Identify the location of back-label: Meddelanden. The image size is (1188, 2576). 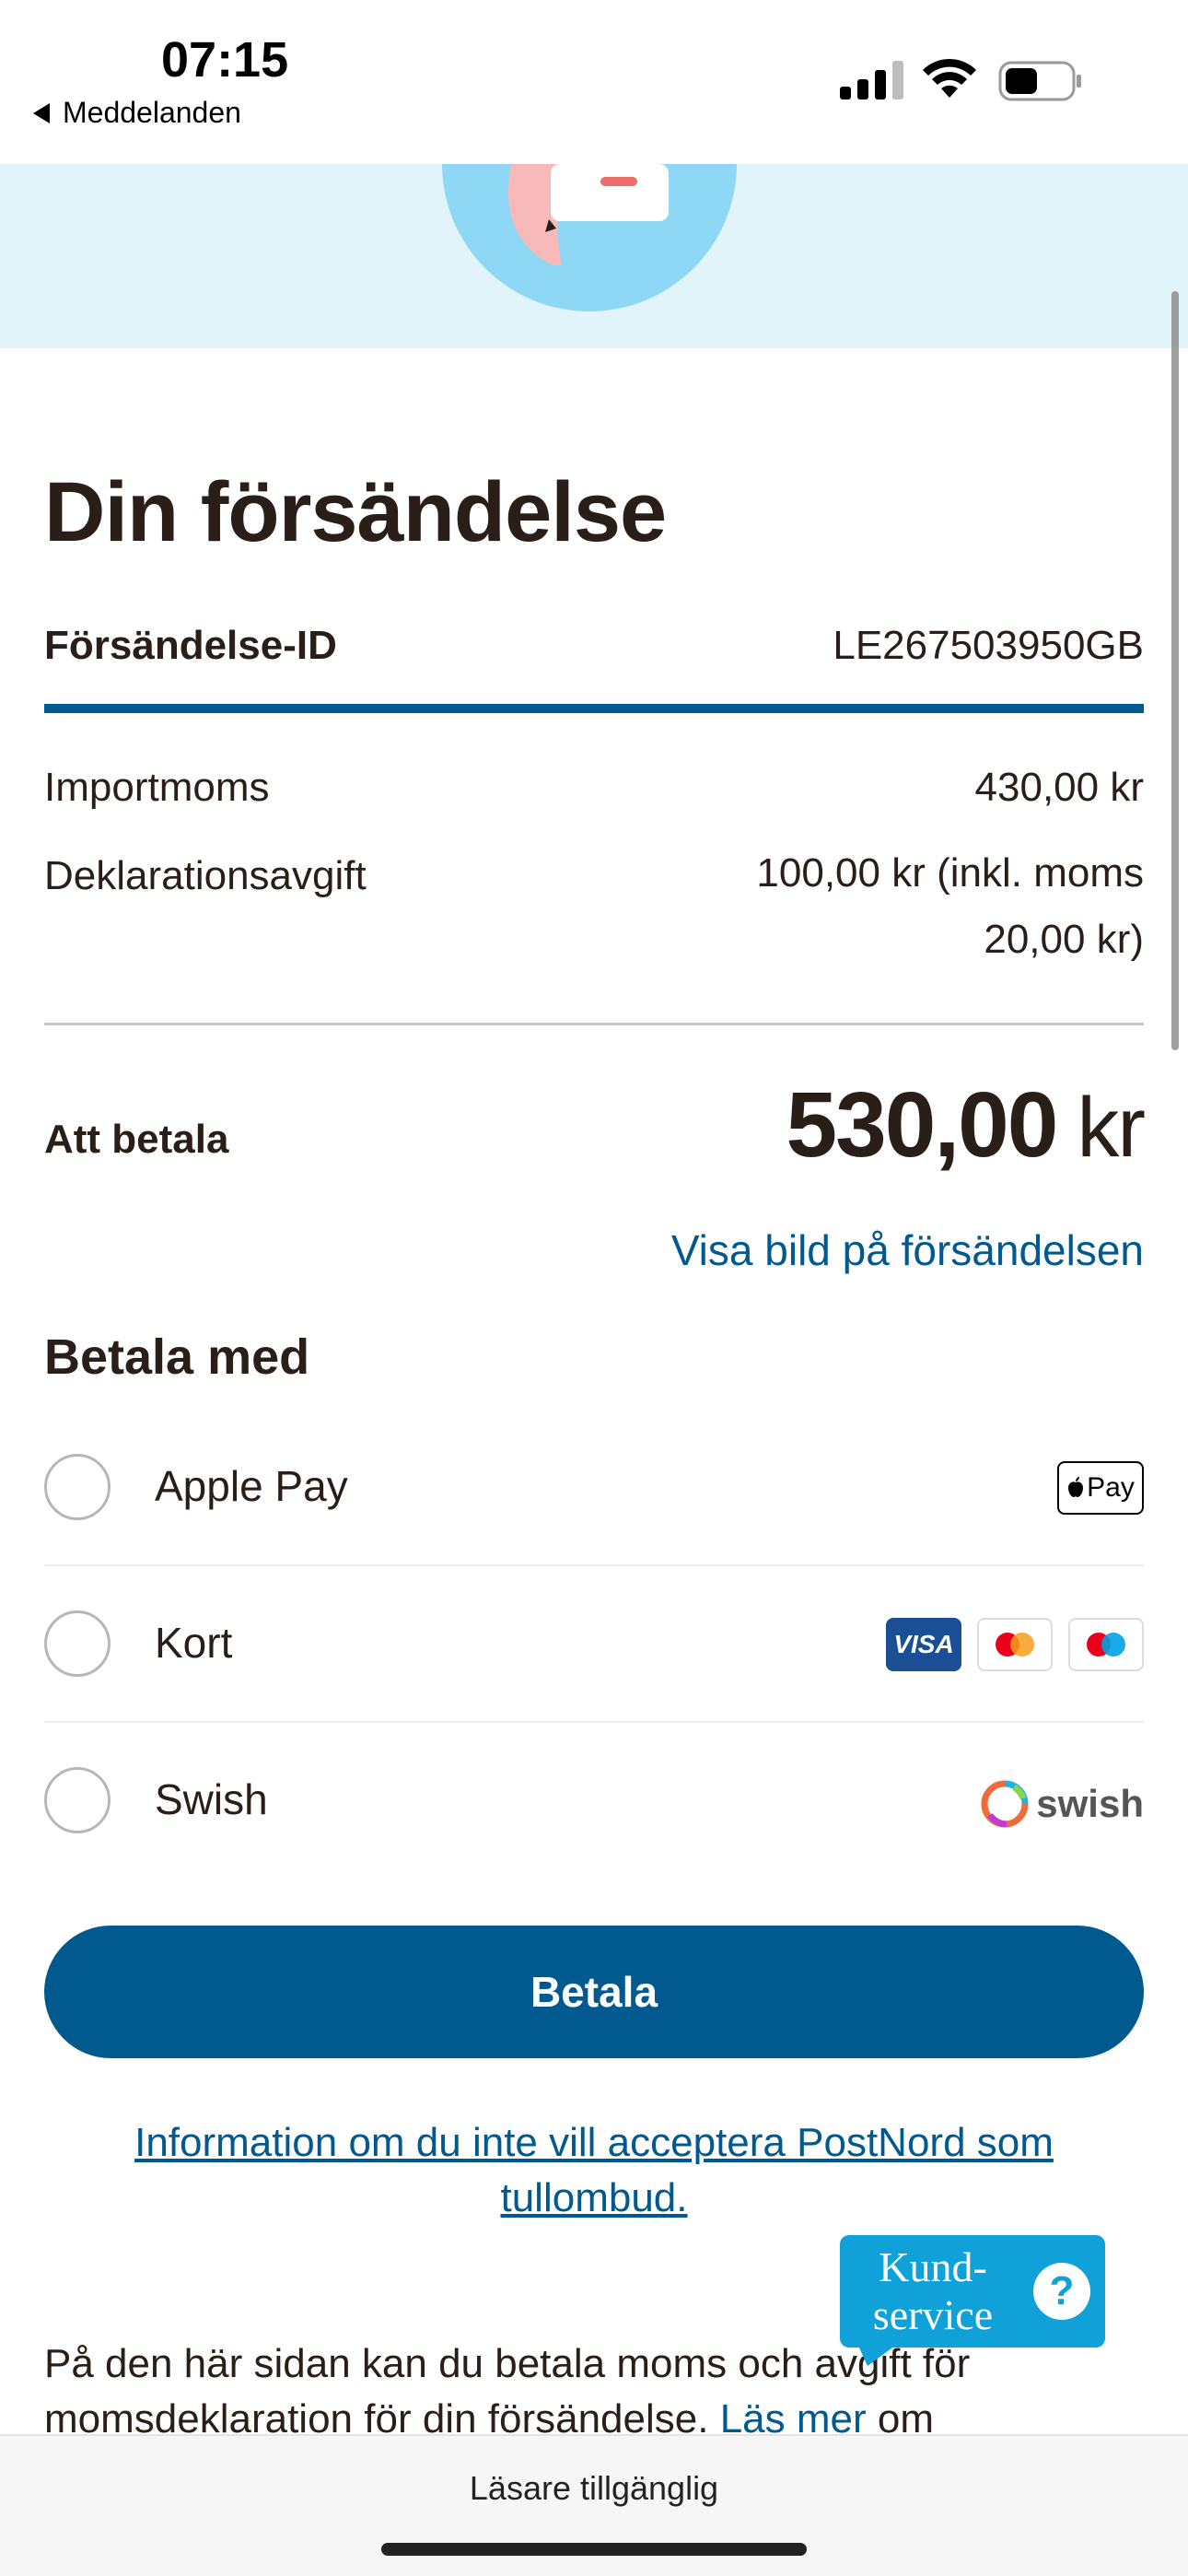
(152, 112).